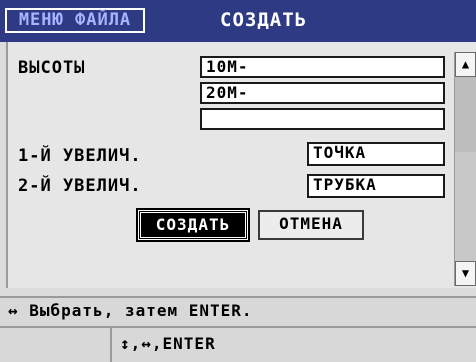 This screenshot has height=362, width=476. What do you see at coordinates (52, 68) in the screenshot?
I see `heights-label: ВЫСОТЫ` at bounding box center [52, 68].